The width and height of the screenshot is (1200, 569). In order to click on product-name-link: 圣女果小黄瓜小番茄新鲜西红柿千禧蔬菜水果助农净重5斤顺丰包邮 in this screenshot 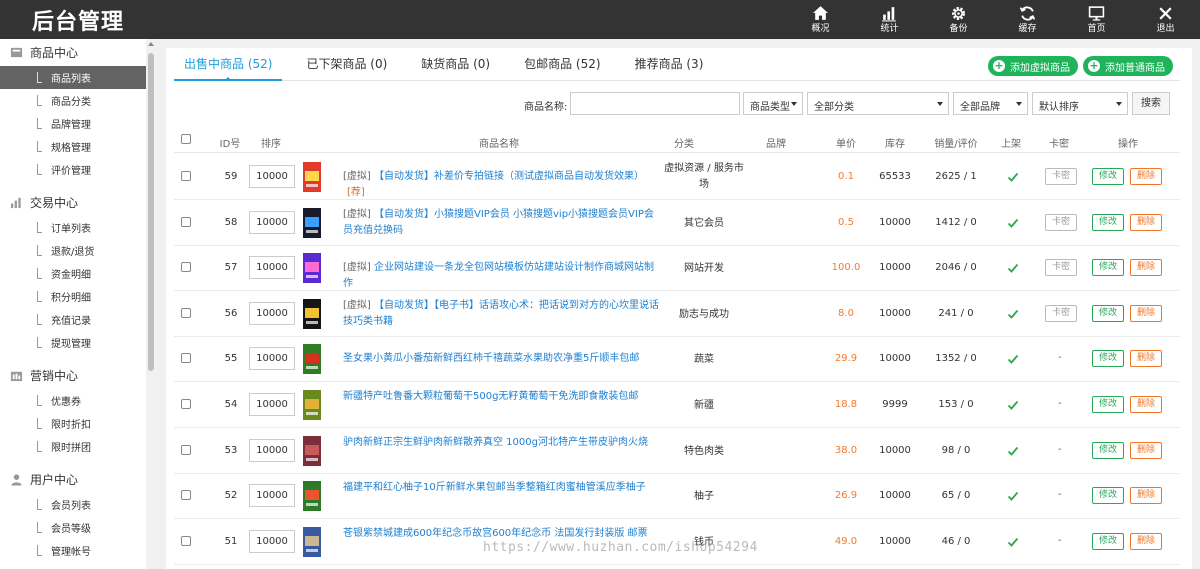, I will do `click(501, 359)`.